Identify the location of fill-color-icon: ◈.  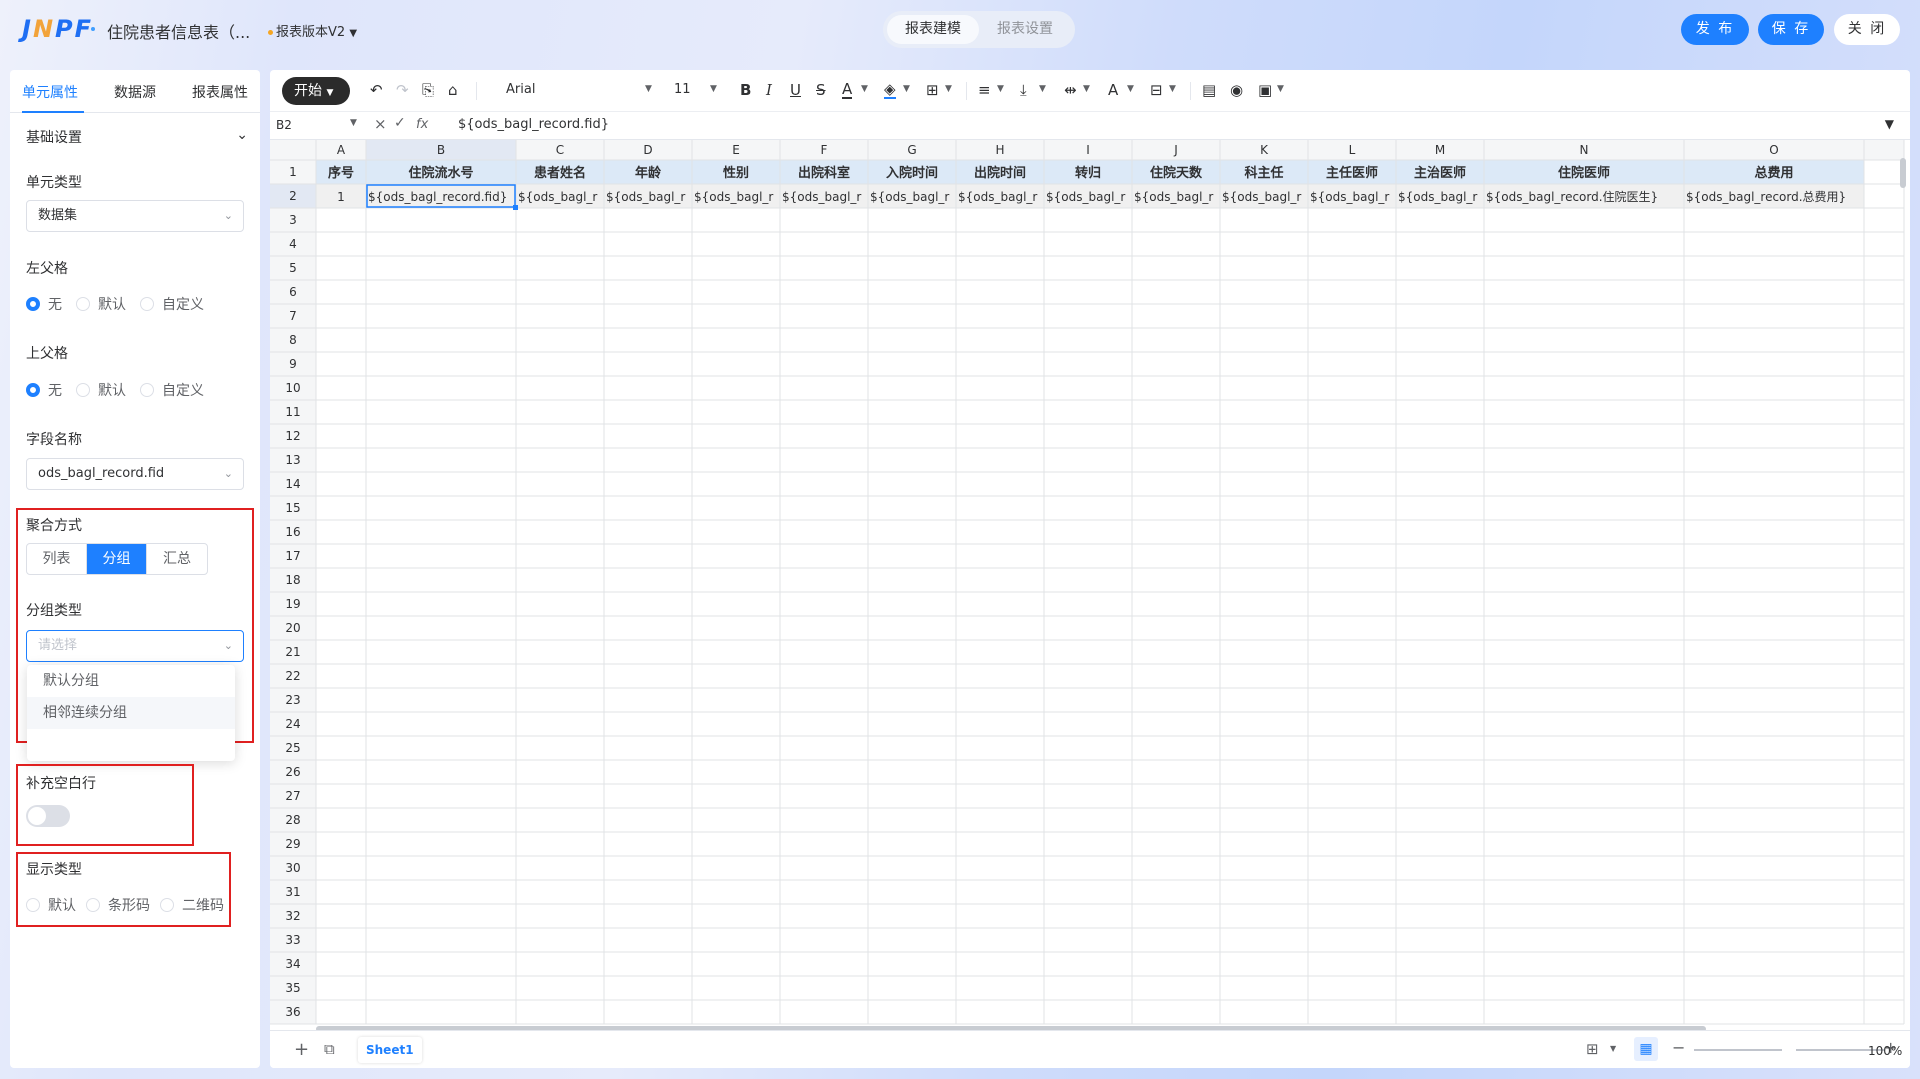
(890, 90).